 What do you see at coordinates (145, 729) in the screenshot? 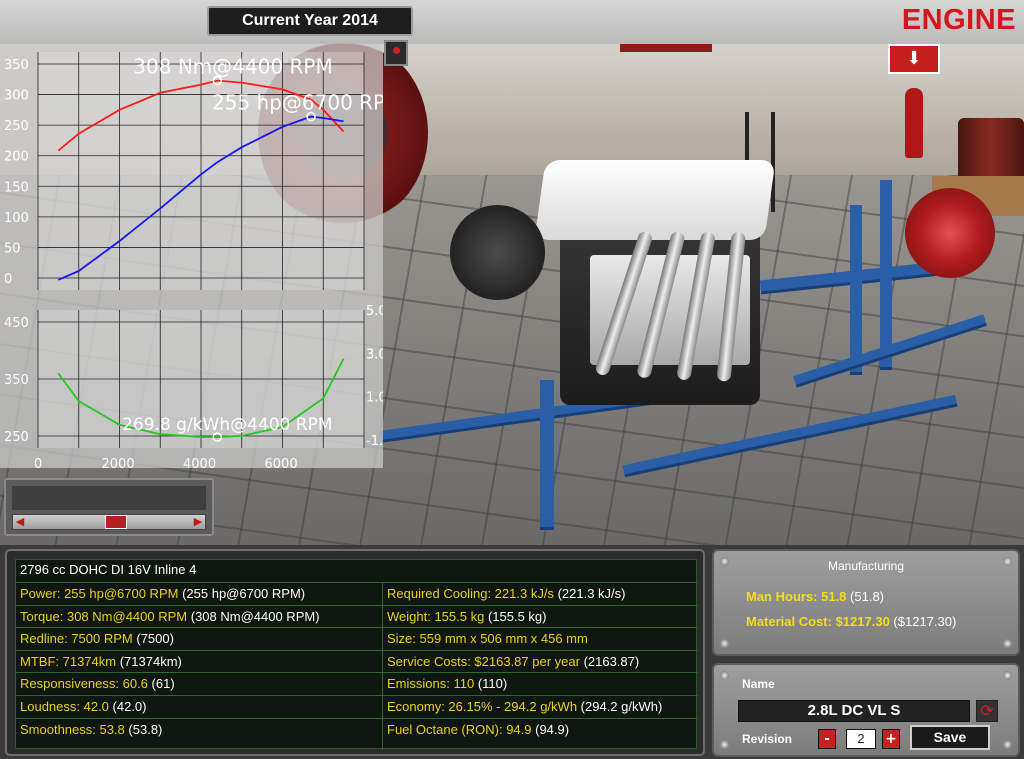
I see `stat-base-value: (53.8)` at bounding box center [145, 729].